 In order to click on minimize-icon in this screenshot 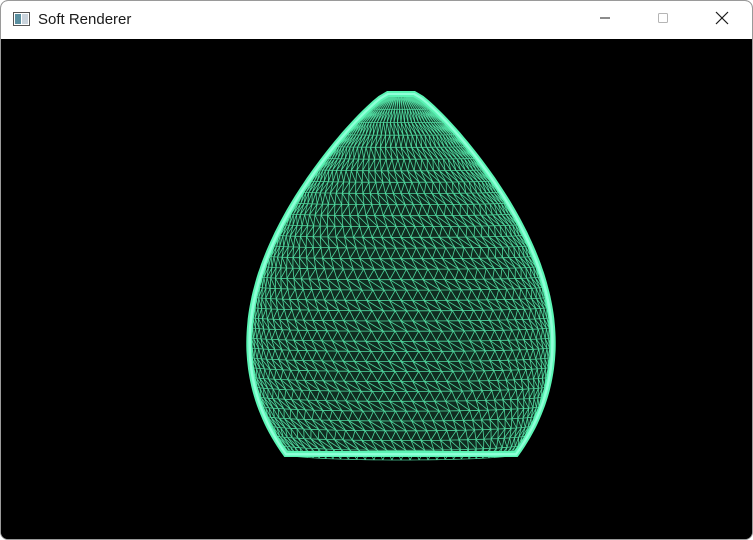, I will do `click(605, 20)`.